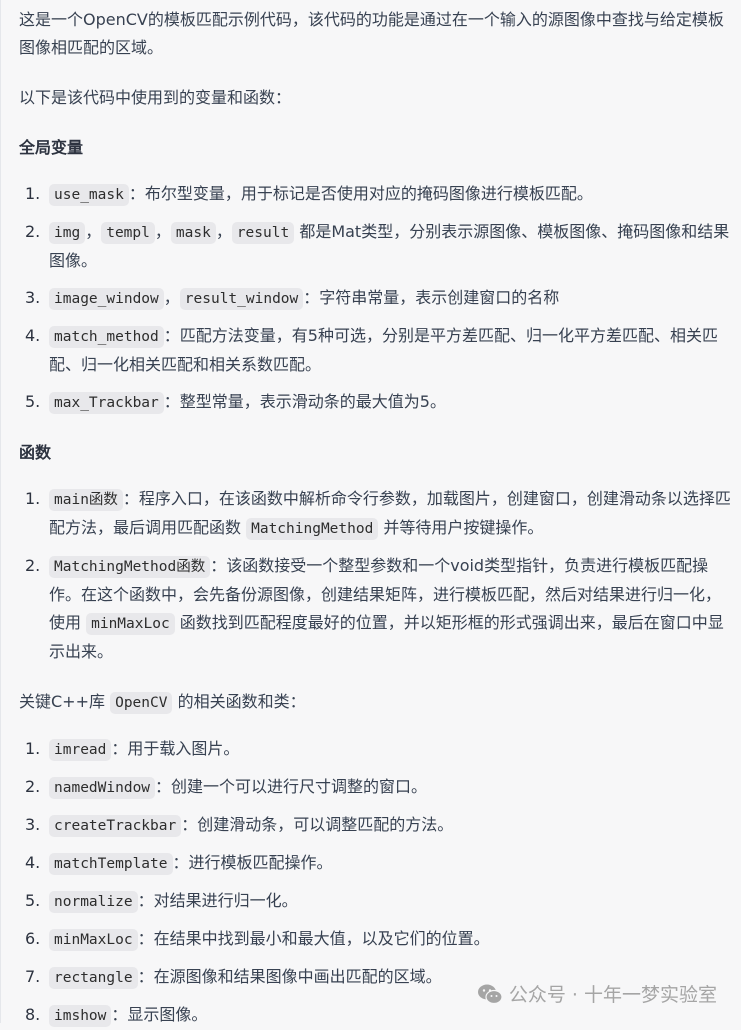  I want to click on list-item: 5. max_Trackbar ：整型常量，表示滑动条的最大值为5。, so click(375, 402).